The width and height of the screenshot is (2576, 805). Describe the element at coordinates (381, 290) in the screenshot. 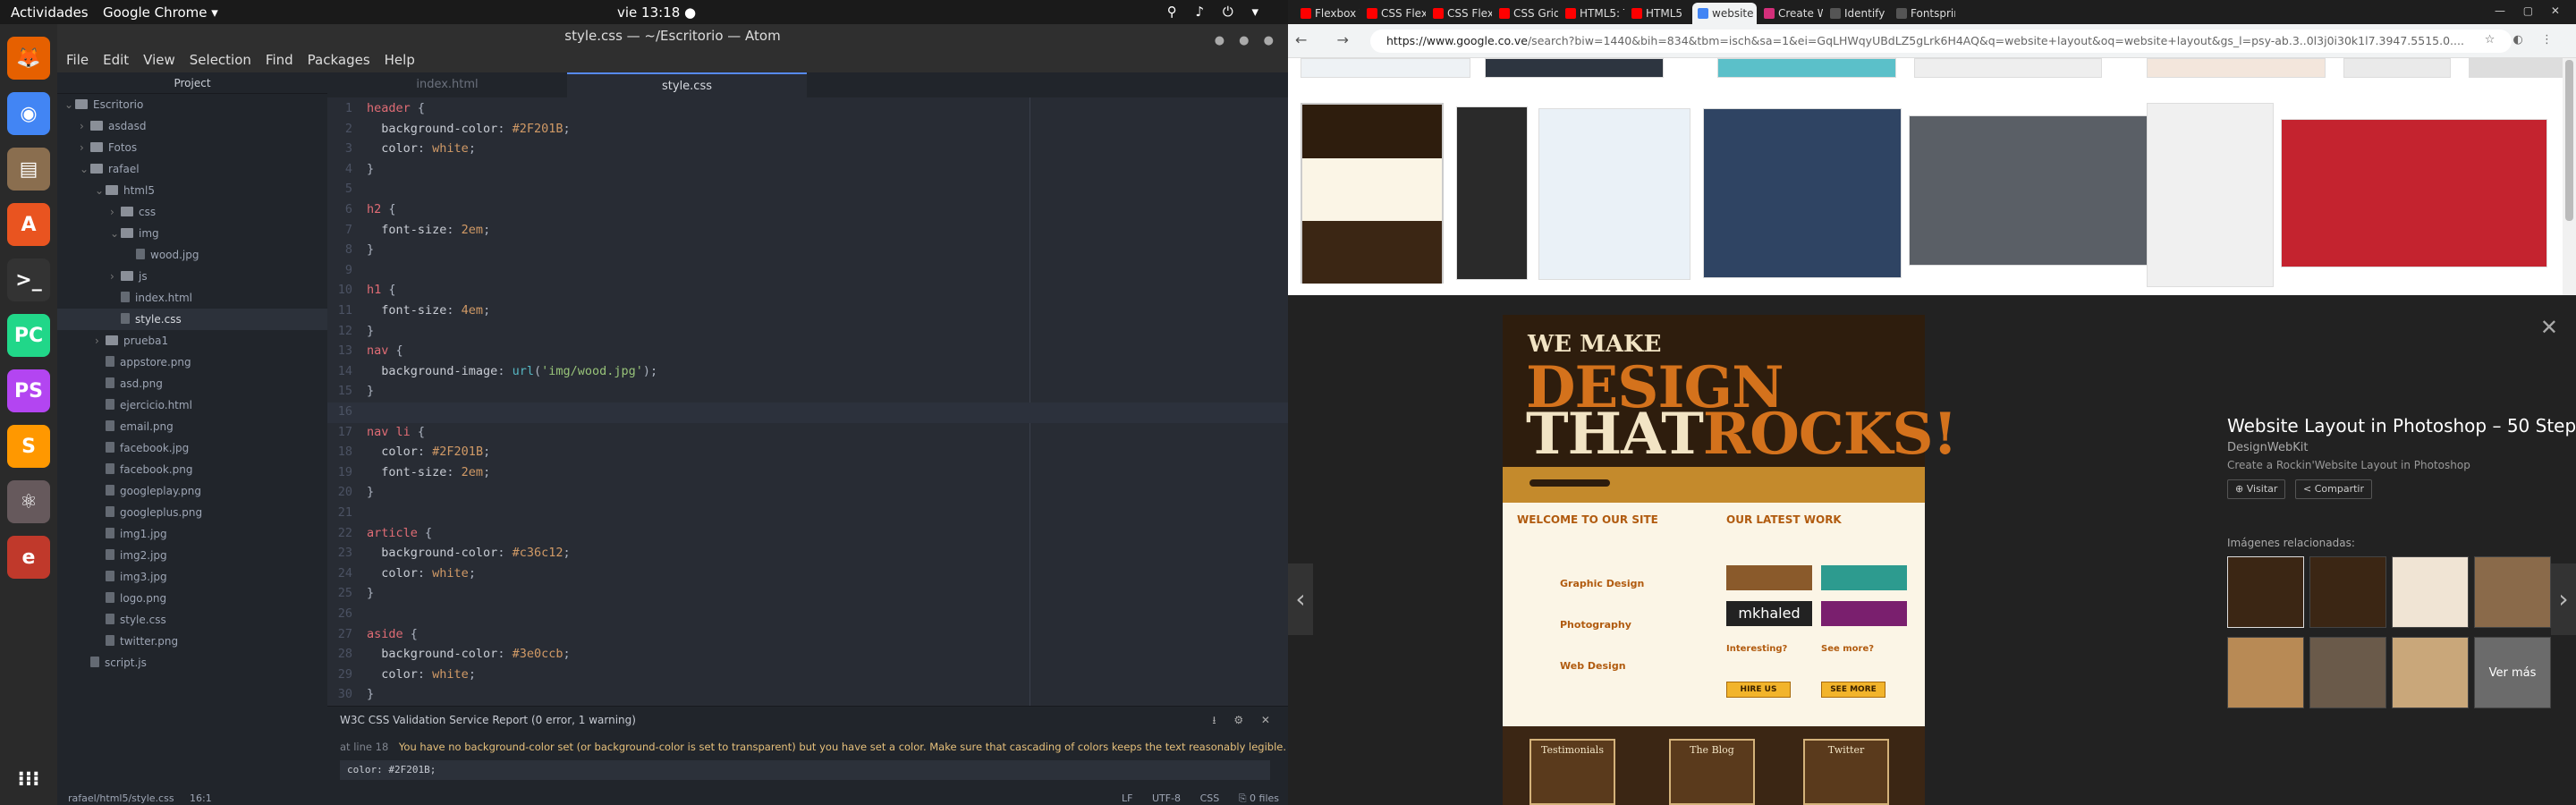

I see `code-line: h1 {` at that location.